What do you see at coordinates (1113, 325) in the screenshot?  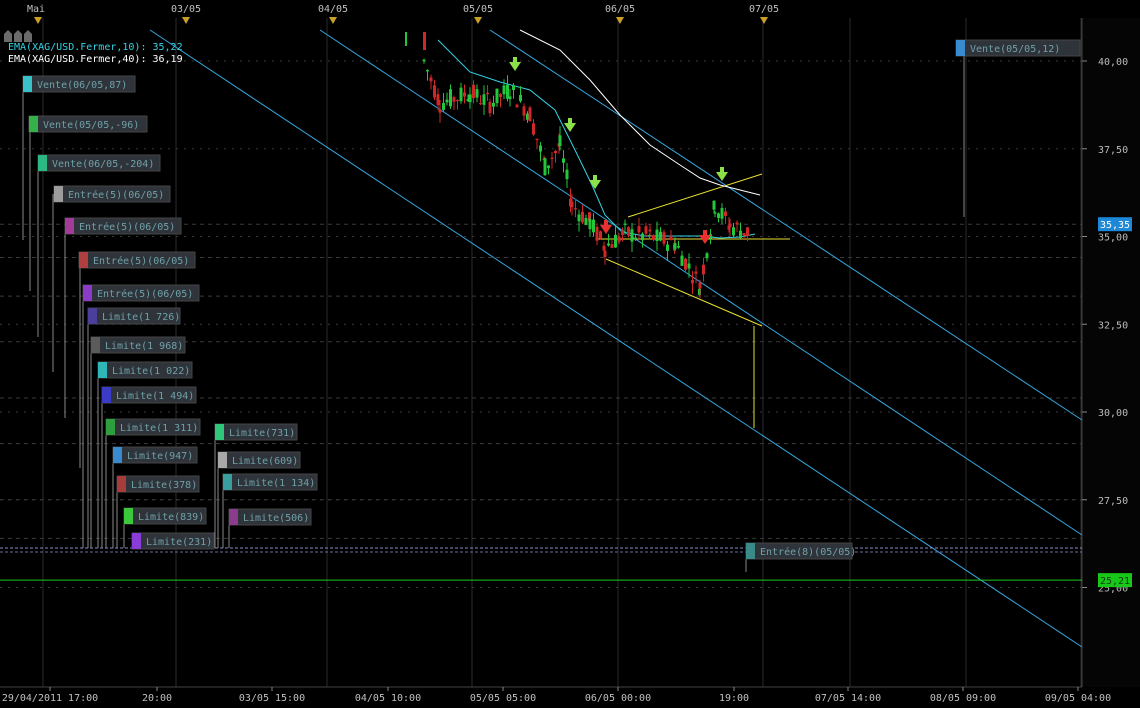 I see `y-tick-label: 32,50` at bounding box center [1113, 325].